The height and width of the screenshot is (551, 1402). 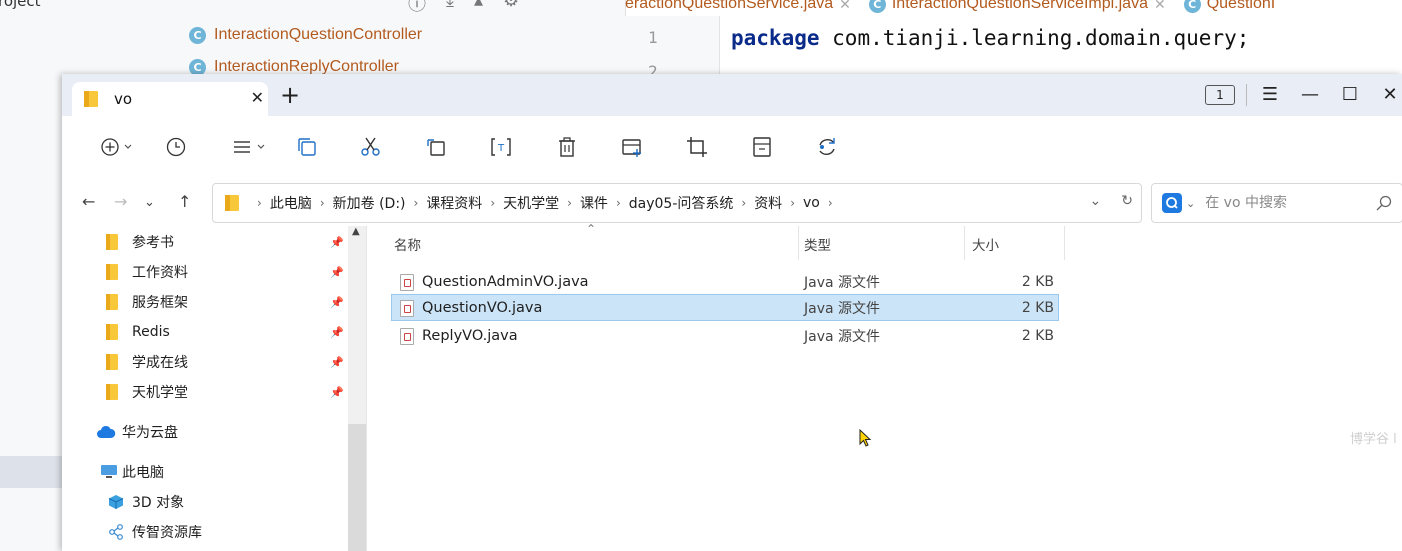 I want to click on computer-icon, so click(x=109, y=471).